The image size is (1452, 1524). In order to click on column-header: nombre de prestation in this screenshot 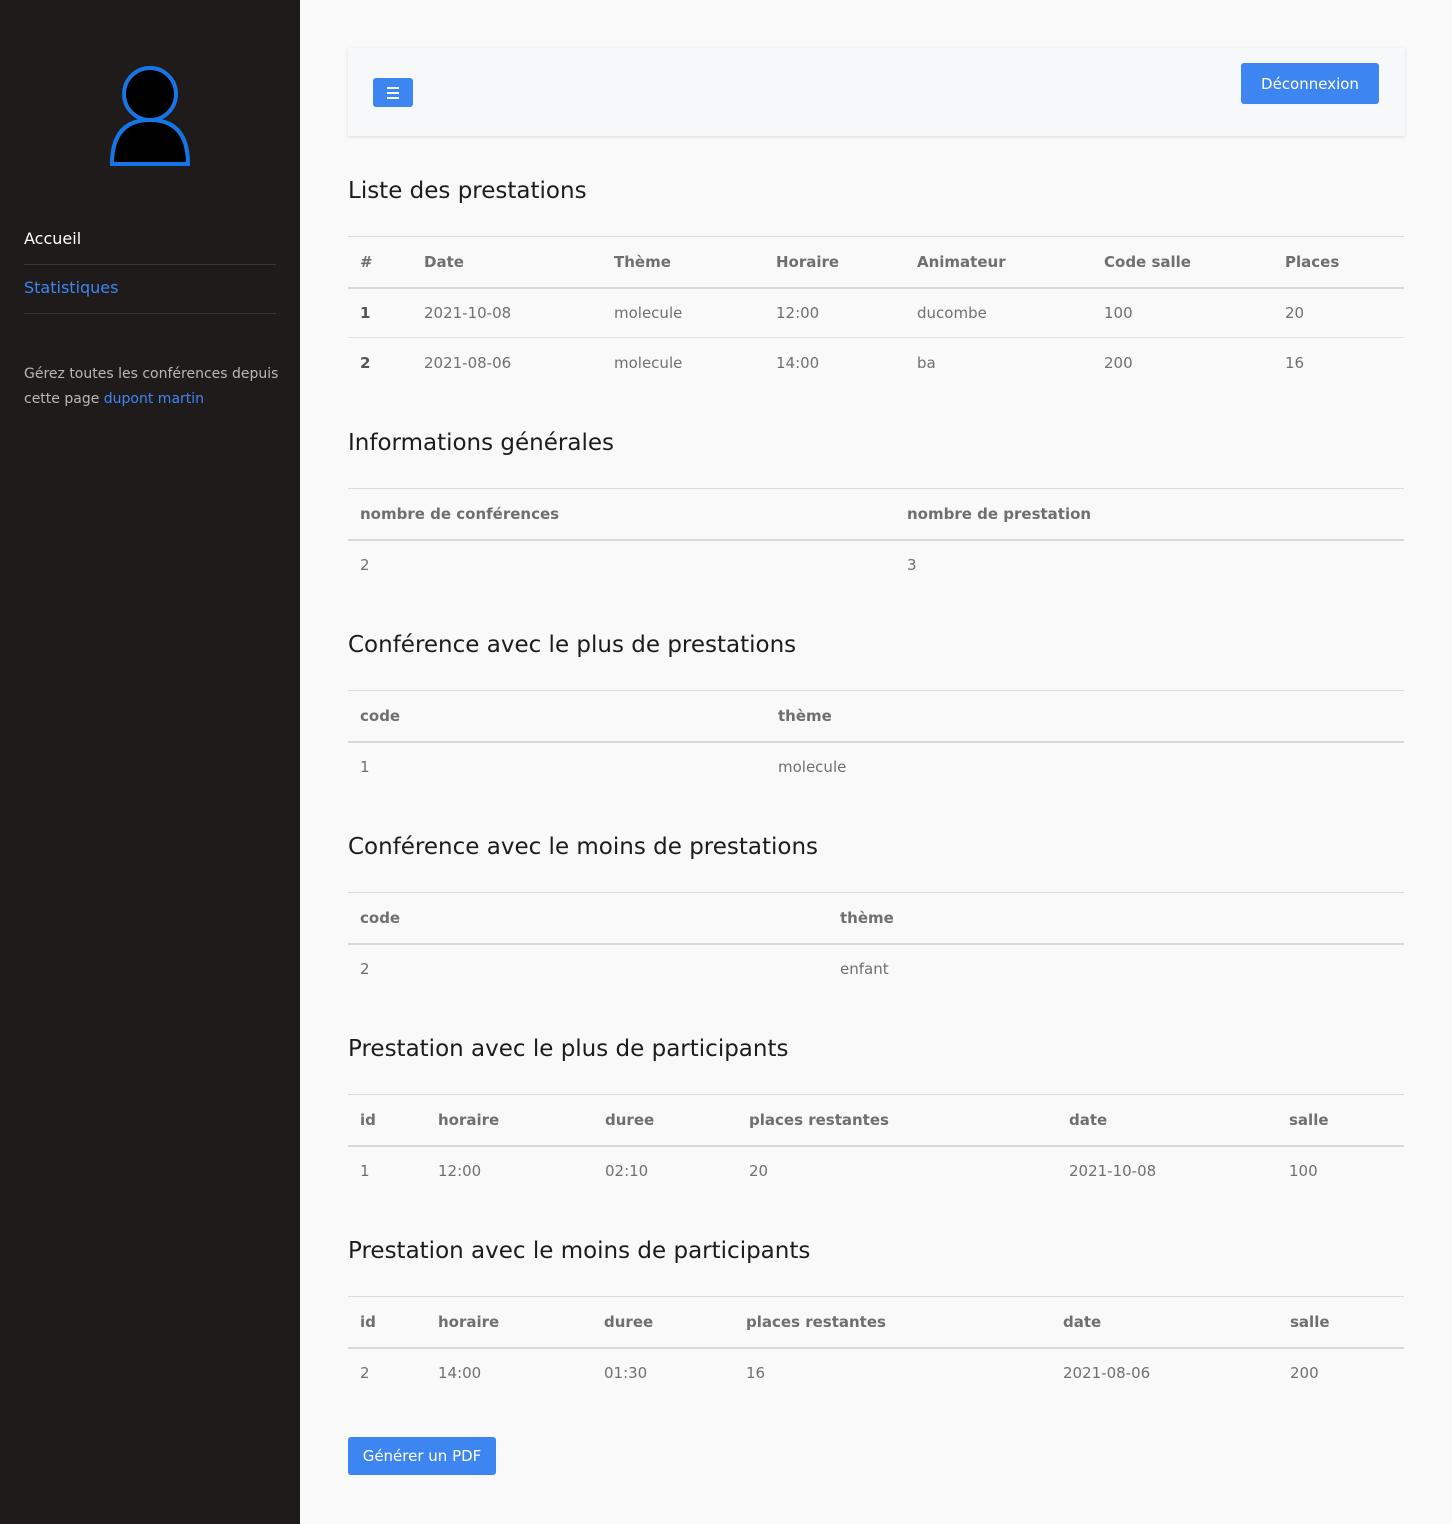, I will do `click(1149, 514)`.